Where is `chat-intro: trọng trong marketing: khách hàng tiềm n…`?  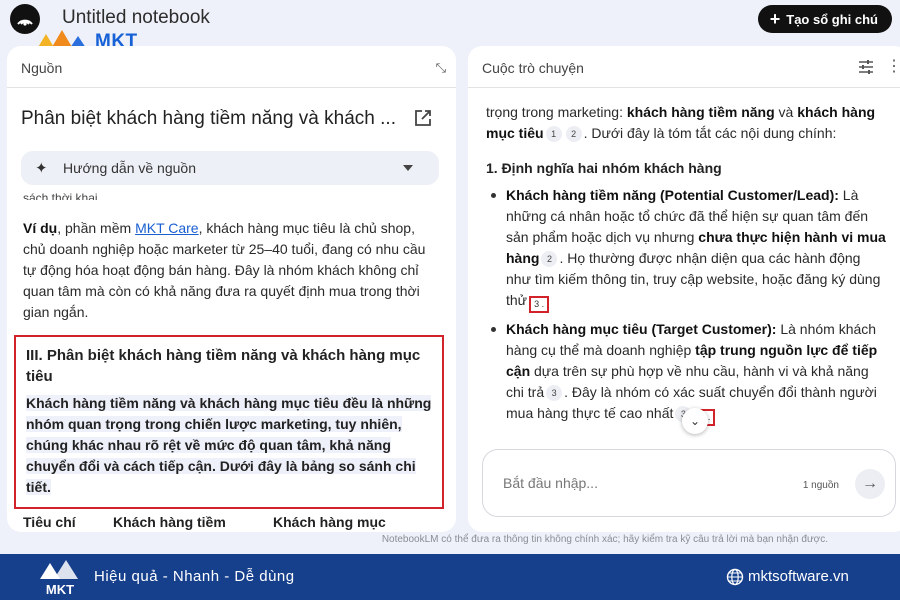
chat-intro: trọng trong marketing: khách hàng tiềm n… is located at coordinates (686, 123).